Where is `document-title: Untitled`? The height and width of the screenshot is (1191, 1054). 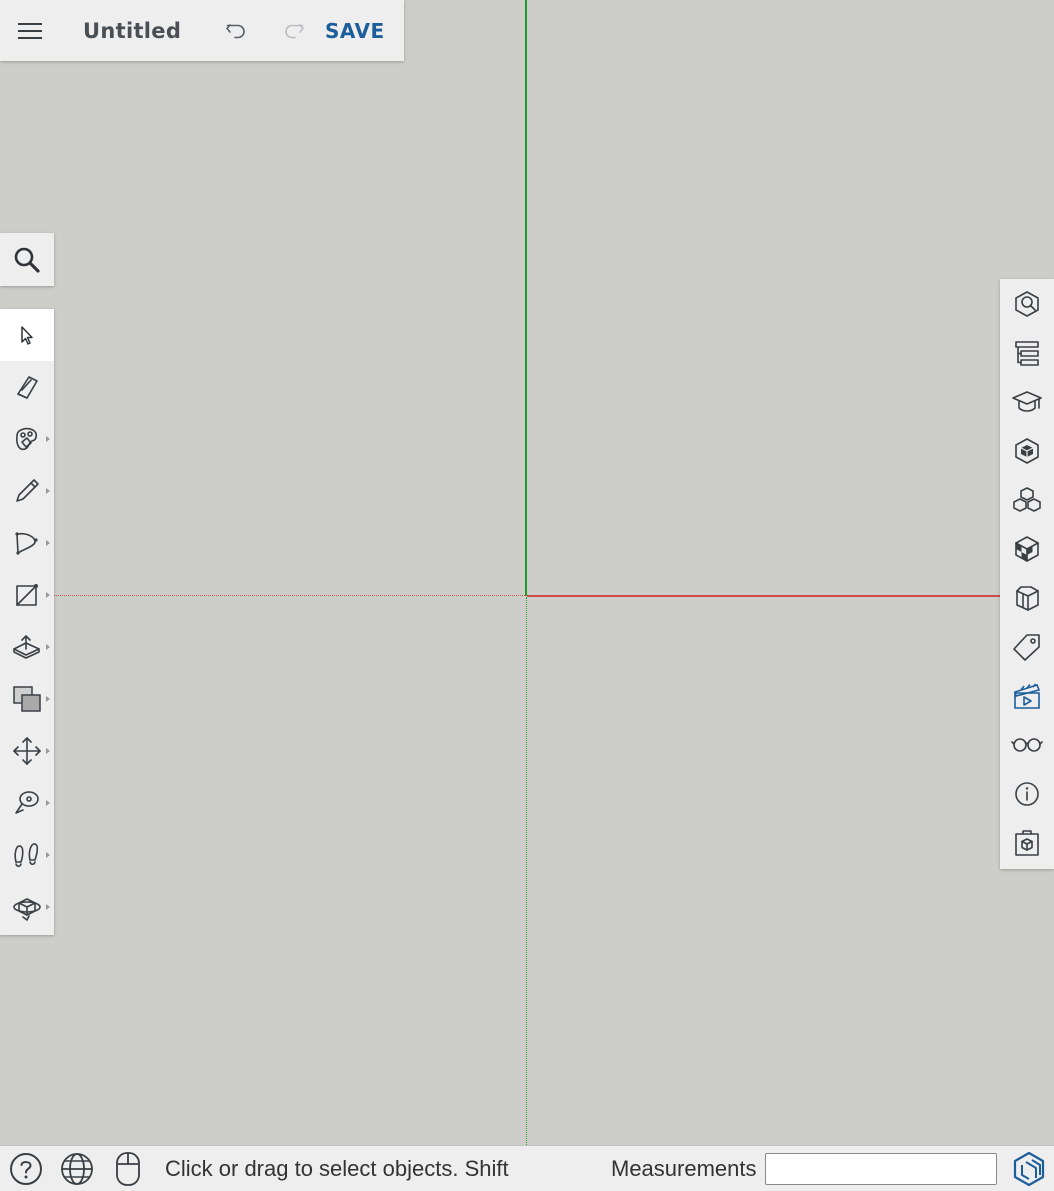 document-title: Untitled is located at coordinates (145, 31).